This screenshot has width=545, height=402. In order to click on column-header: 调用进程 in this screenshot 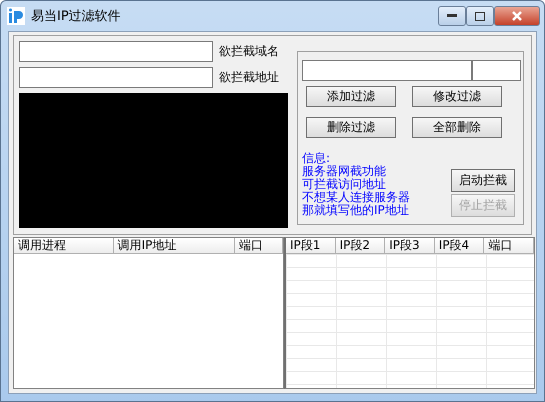, I will do `click(64, 246)`.